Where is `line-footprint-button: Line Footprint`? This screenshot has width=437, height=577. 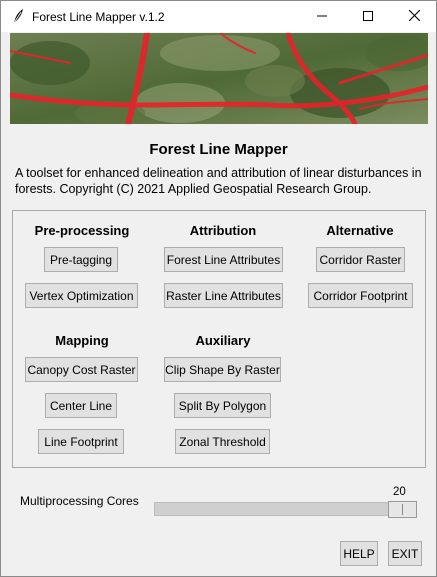 line-footprint-button: Line Footprint is located at coordinates (81, 441).